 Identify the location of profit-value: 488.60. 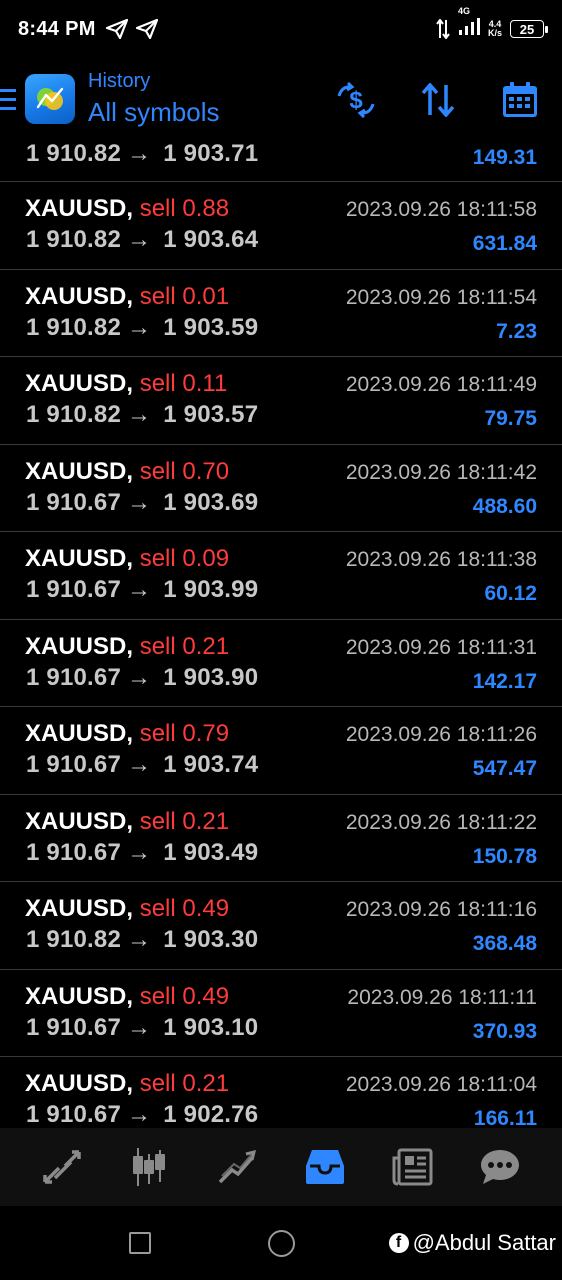
(504, 506).